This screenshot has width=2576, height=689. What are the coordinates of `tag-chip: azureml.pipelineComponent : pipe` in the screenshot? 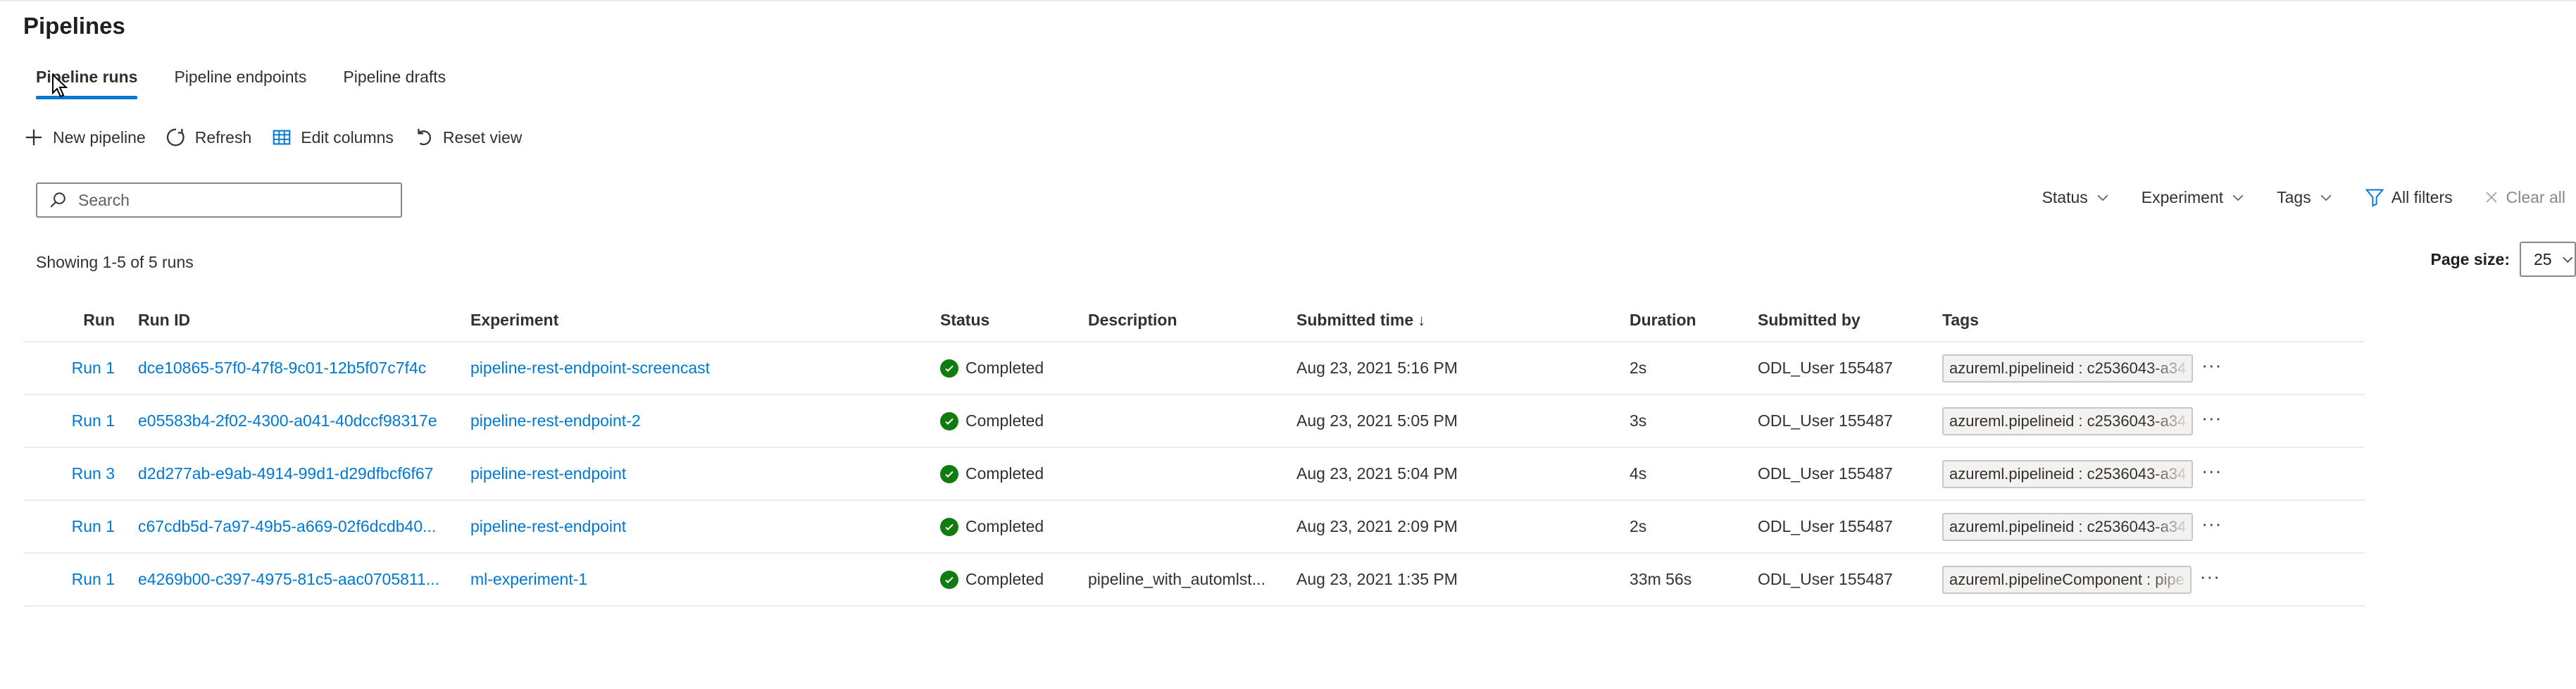 It's located at (2067, 579).